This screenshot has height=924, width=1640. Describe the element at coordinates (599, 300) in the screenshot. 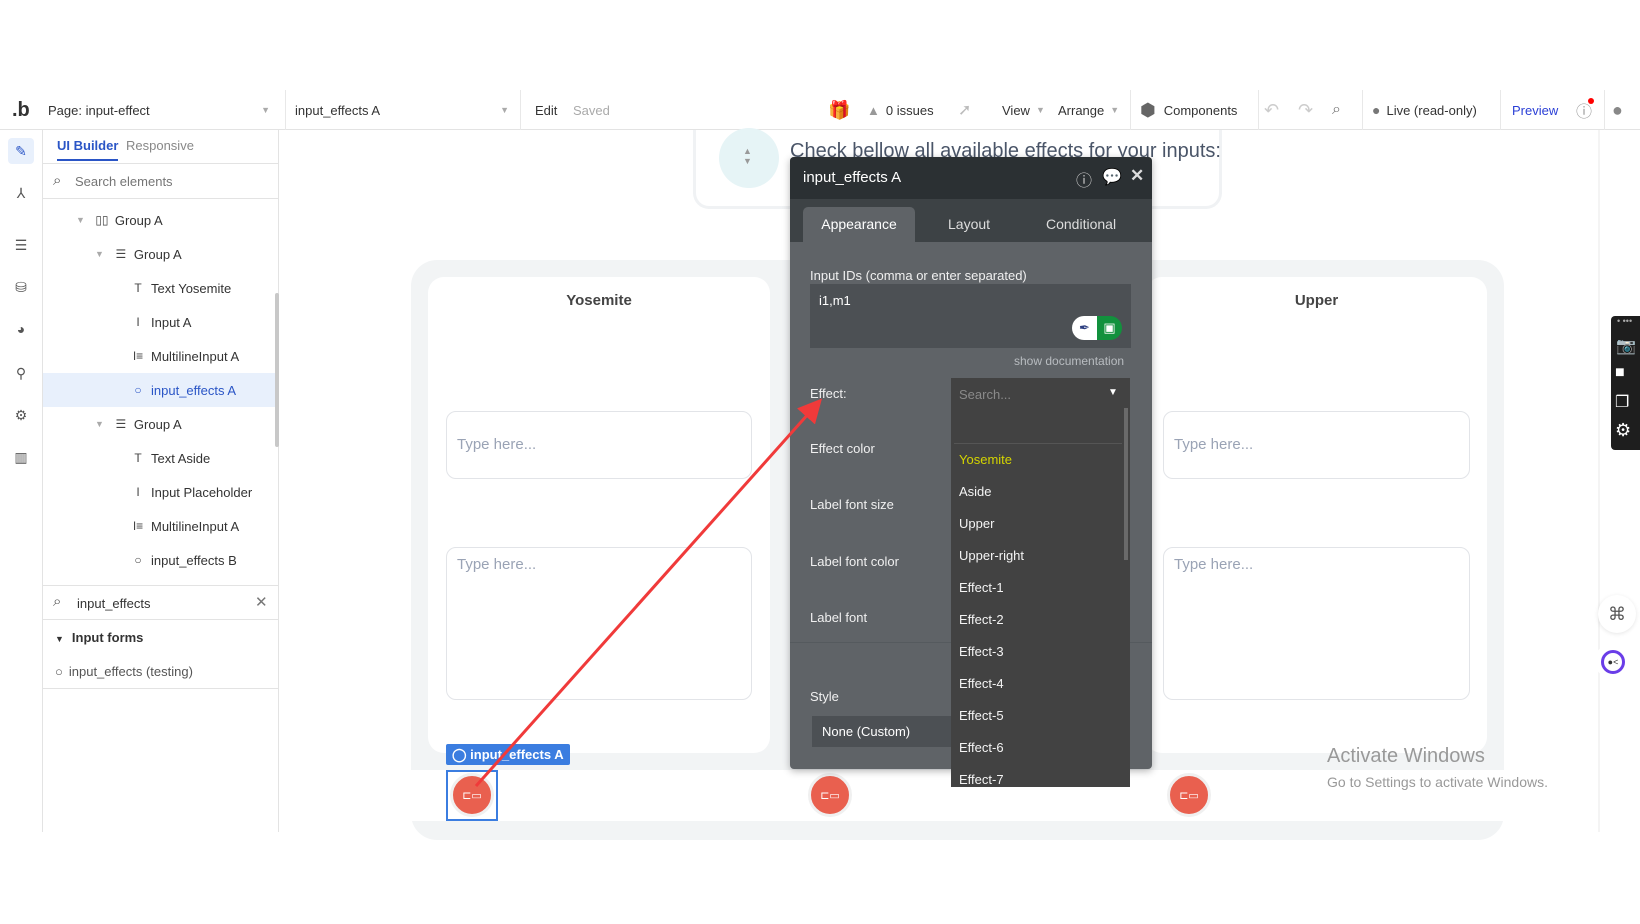

I see `card-title: Yosemite` at that location.